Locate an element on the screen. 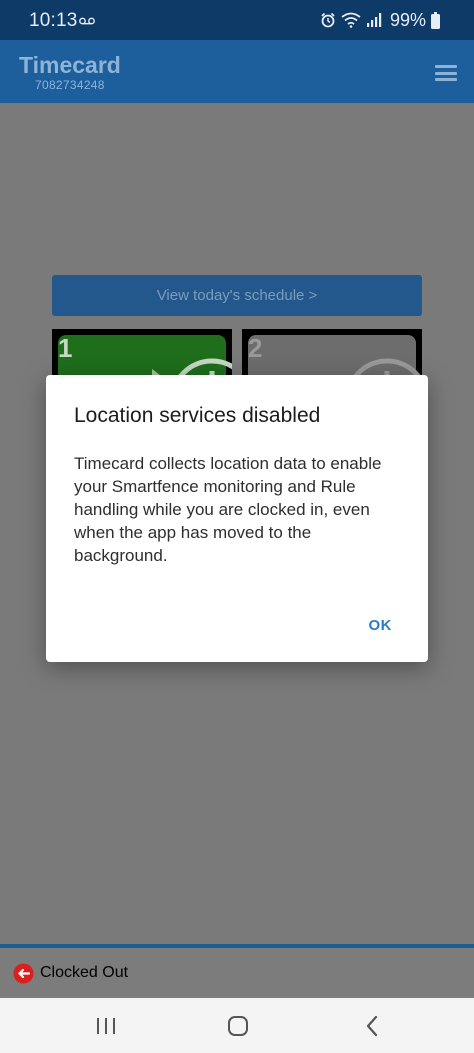 The width and height of the screenshot is (474, 1053). app-bar: Timecard 7082734248 is located at coordinates (237, 71).